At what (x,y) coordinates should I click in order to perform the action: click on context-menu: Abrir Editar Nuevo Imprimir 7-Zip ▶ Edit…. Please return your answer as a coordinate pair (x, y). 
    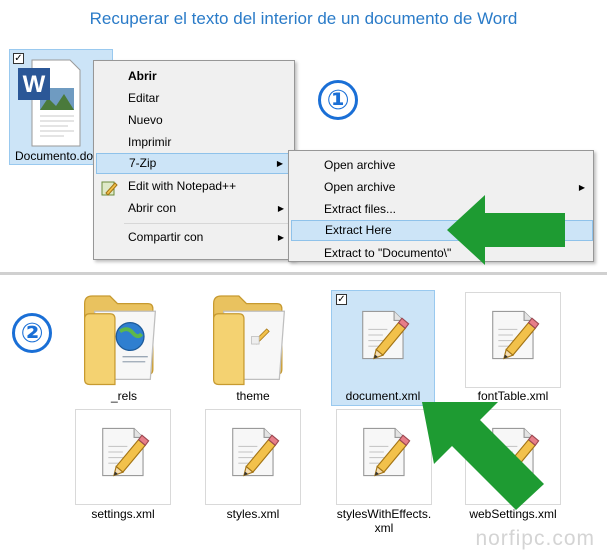
    Looking at the image, I should click on (194, 160).